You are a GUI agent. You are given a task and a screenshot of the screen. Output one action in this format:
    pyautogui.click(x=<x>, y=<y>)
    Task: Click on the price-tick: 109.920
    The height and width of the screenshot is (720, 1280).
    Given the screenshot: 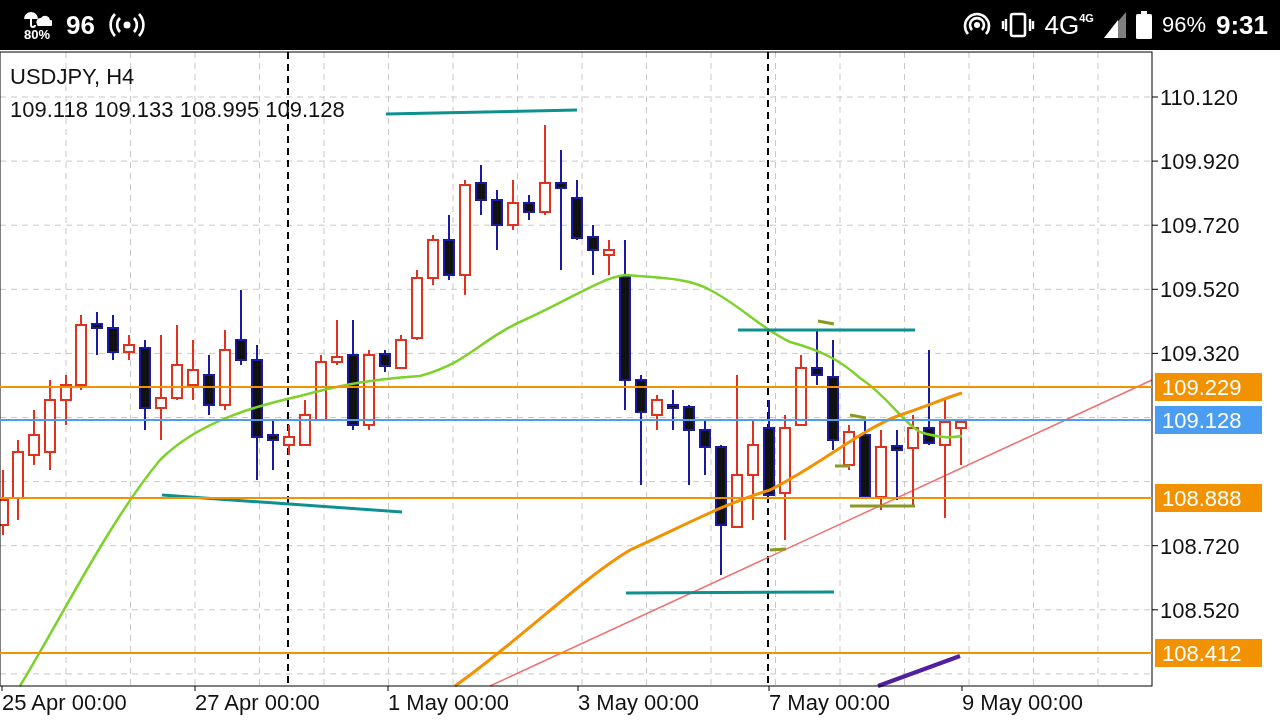 What is the action you would take?
    pyautogui.click(x=1200, y=162)
    